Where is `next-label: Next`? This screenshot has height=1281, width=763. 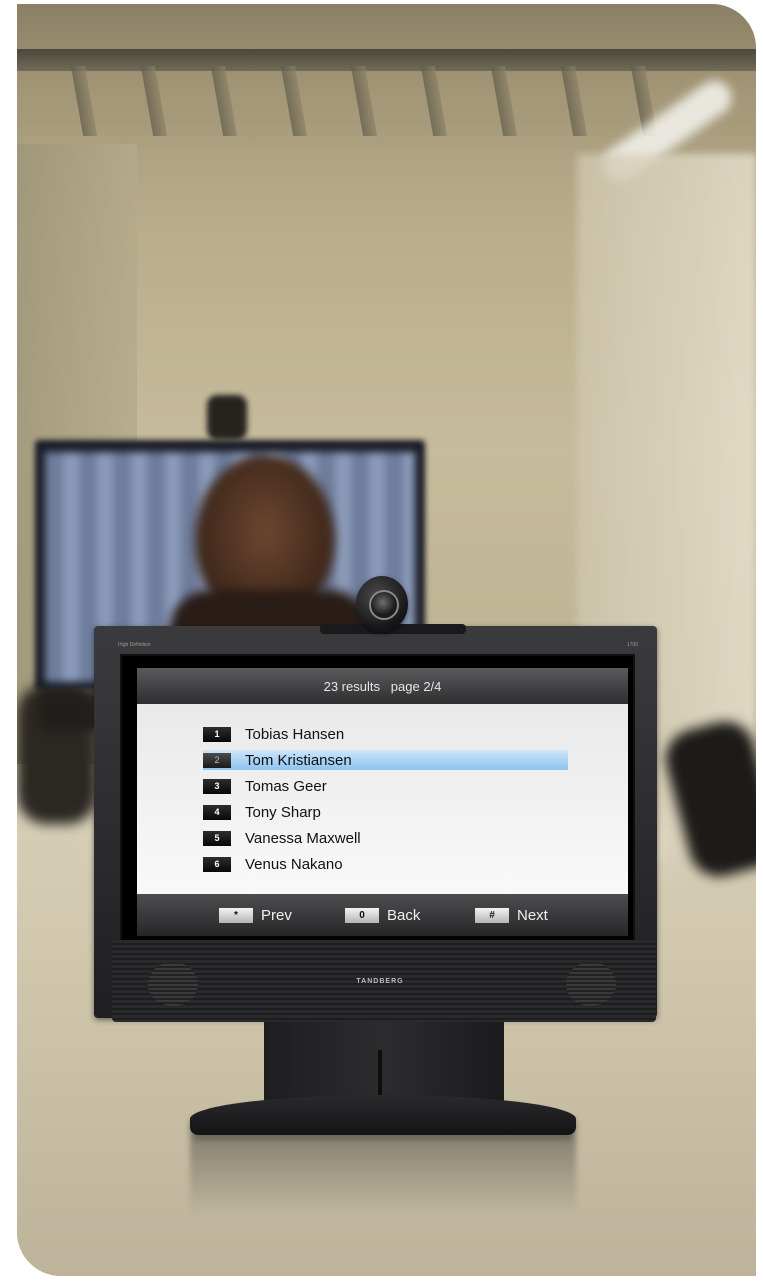 next-label: Next is located at coordinates (532, 915).